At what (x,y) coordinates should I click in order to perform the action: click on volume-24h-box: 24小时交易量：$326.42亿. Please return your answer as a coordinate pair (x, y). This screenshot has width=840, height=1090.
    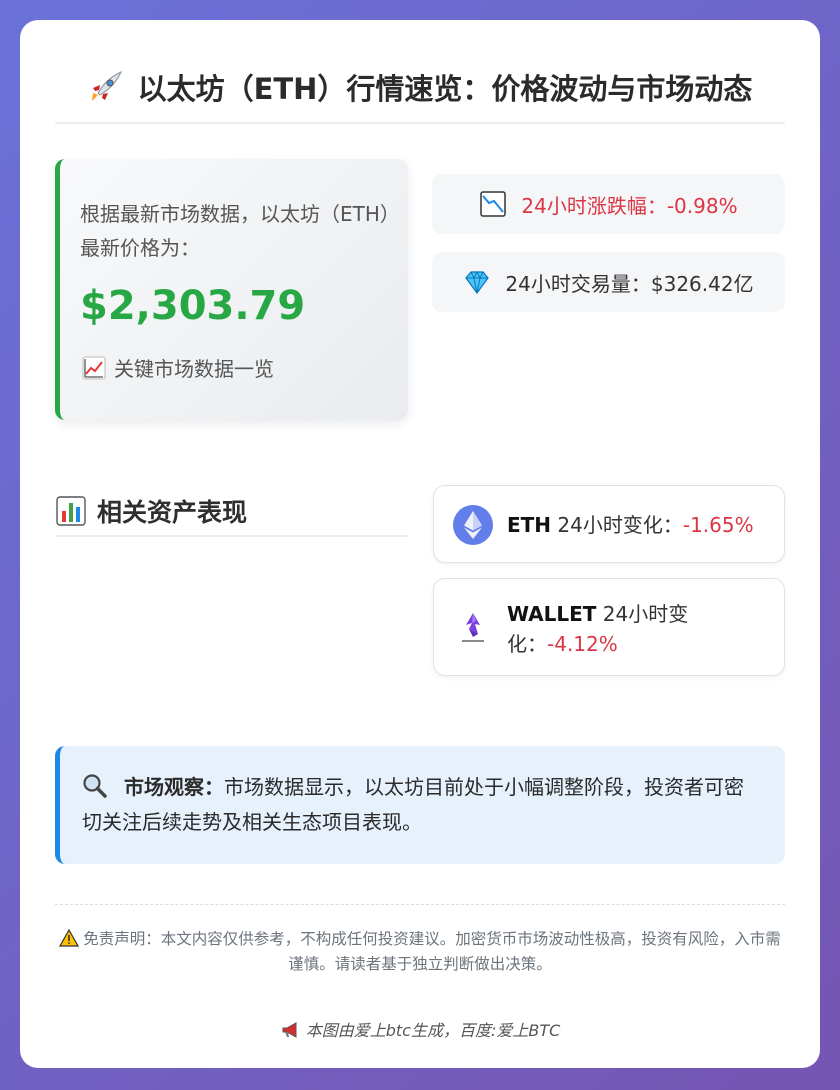
    Looking at the image, I should click on (608, 282).